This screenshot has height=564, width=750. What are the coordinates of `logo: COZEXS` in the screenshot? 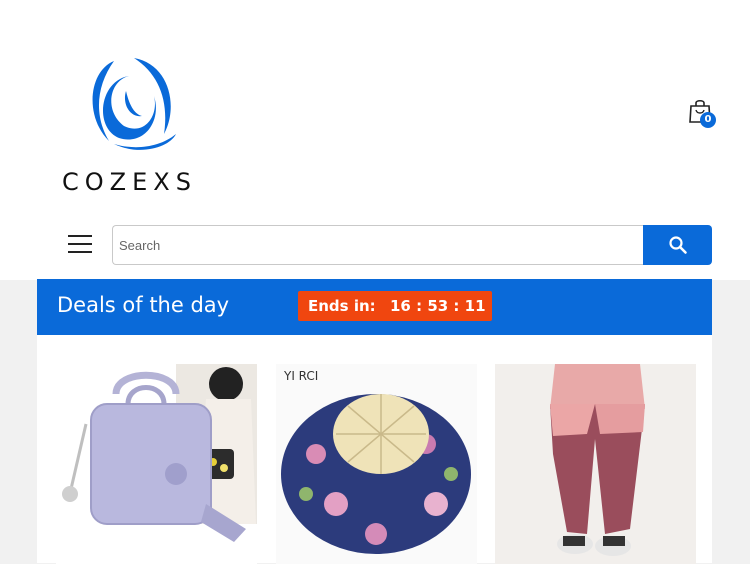 It's located at (134, 126).